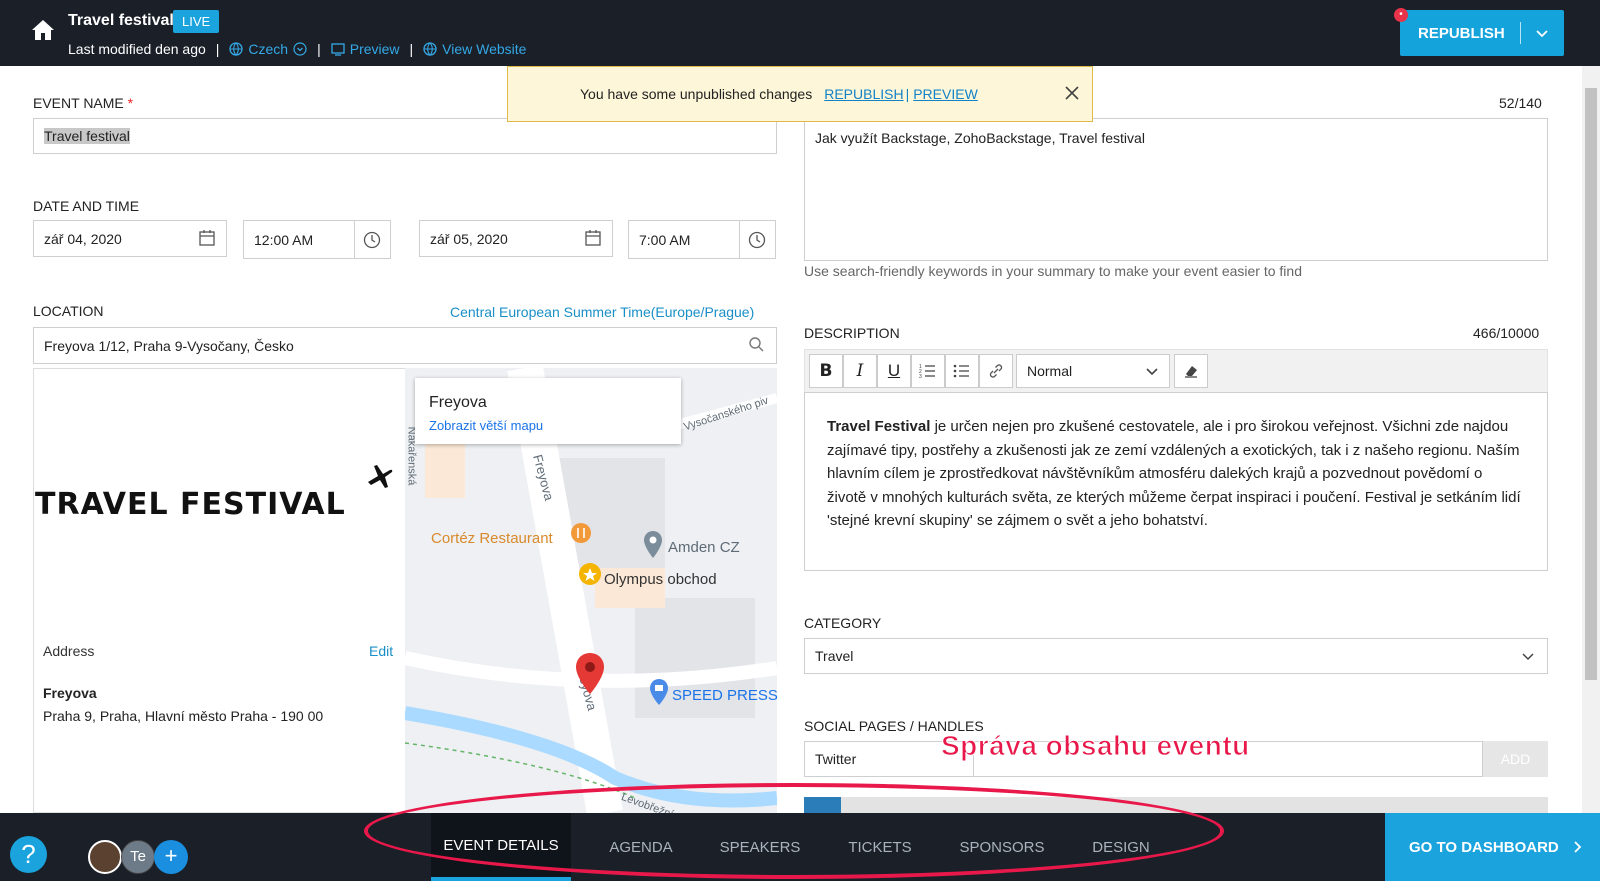 This screenshot has width=1600, height=881. Describe the element at coordinates (501, 847) in the screenshot. I see `tab-event-details: EVENT DETAILS` at that location.